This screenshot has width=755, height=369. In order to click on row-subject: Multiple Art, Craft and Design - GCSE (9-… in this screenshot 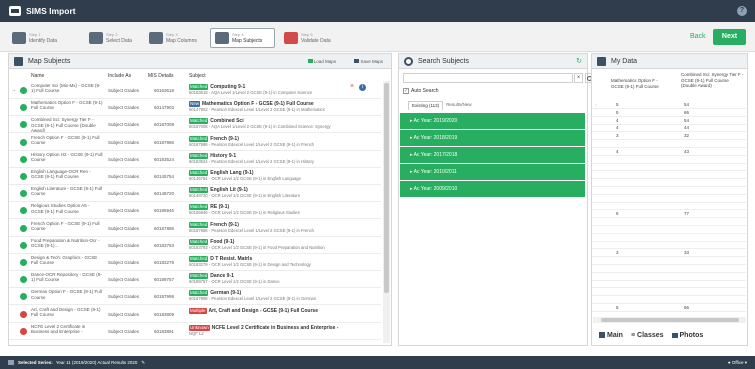, I will do `click(284, 310)`.